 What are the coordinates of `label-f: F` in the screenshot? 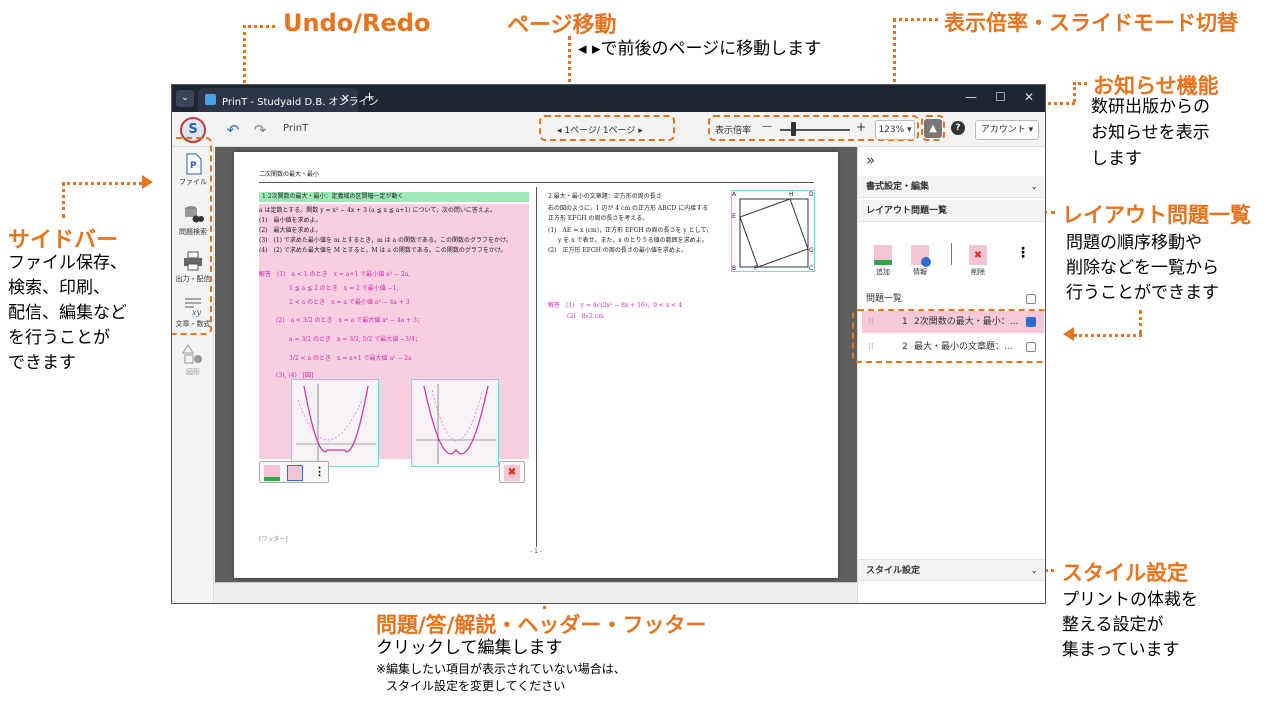 It's located at (756, 268).